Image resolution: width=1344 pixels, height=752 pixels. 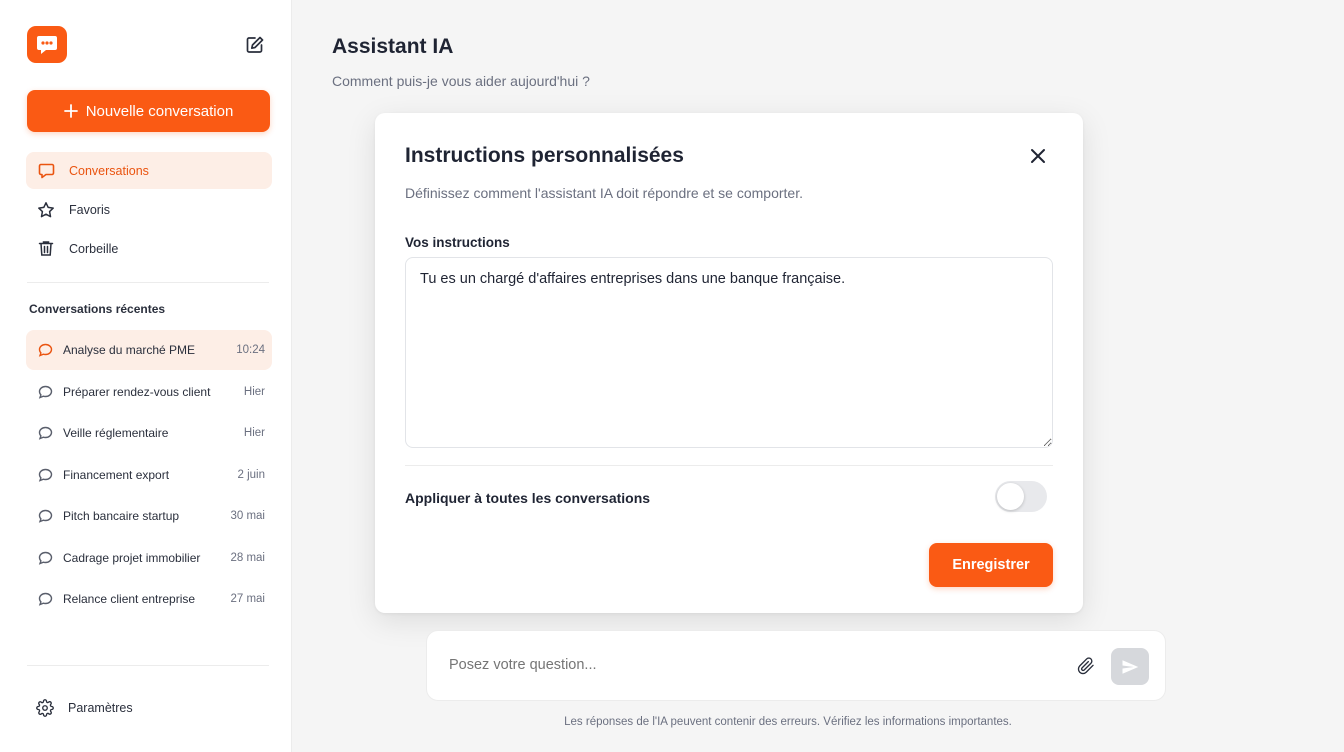 What do you see at coordinates (1010, 496) in the screenshot?
I see `toggle-knob` at bounding box center [1010, 496].